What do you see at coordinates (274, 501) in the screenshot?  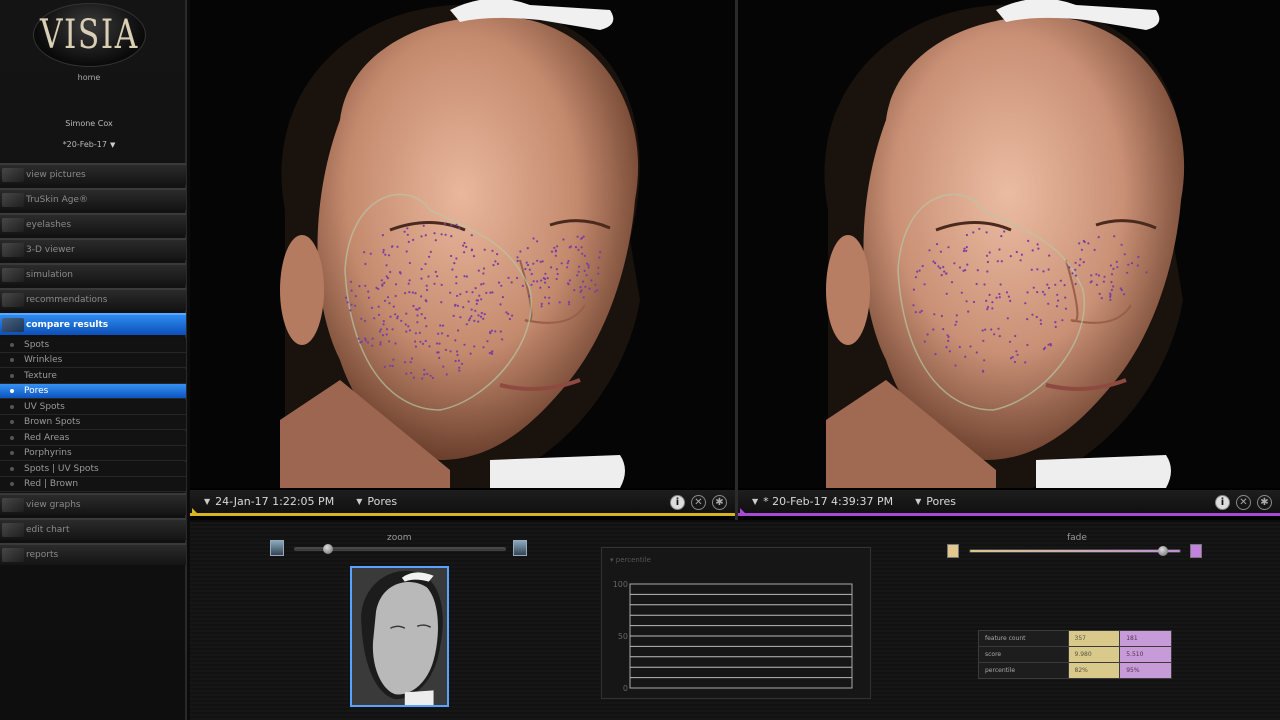 I see `capture-date-before: 24-Jan-17 1:22:05 PM` at bounding box center [274, 501].